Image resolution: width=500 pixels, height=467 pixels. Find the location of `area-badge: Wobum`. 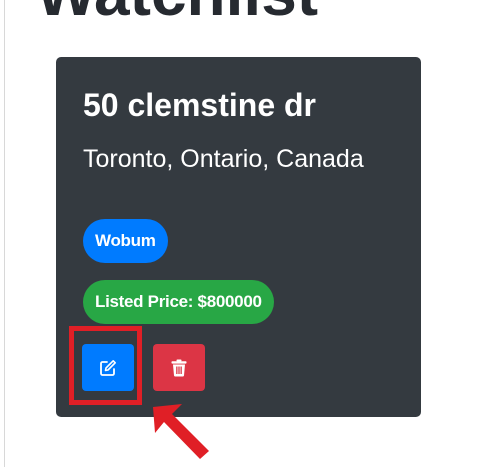

area-badge: Wobum is located at coordinates (125, 241).